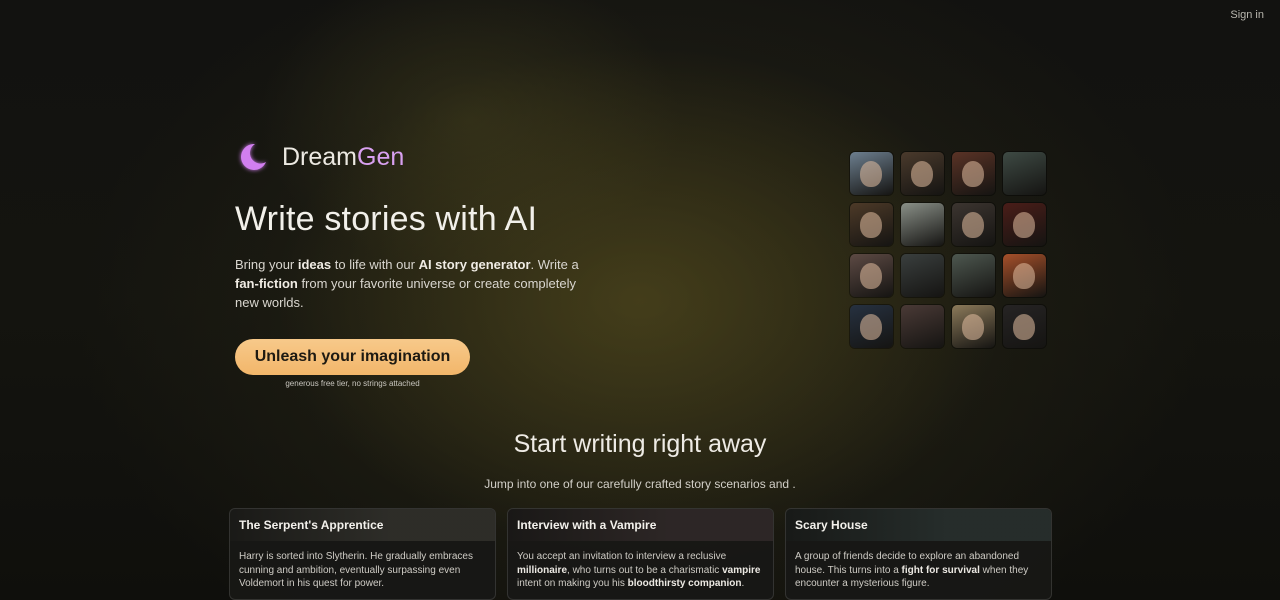 The height and width of the screenshot is (600, 1280). I want to click on brand-name-part1: Dream, so click(320, 156).